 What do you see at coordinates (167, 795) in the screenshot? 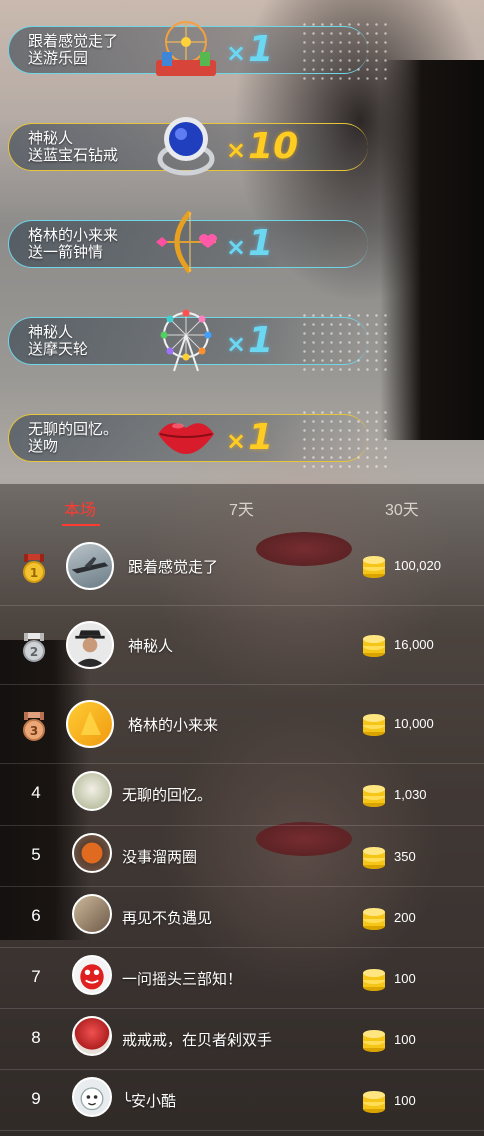
I see `user-name: 无聊的回忆。` at bounding box center [167, 795].